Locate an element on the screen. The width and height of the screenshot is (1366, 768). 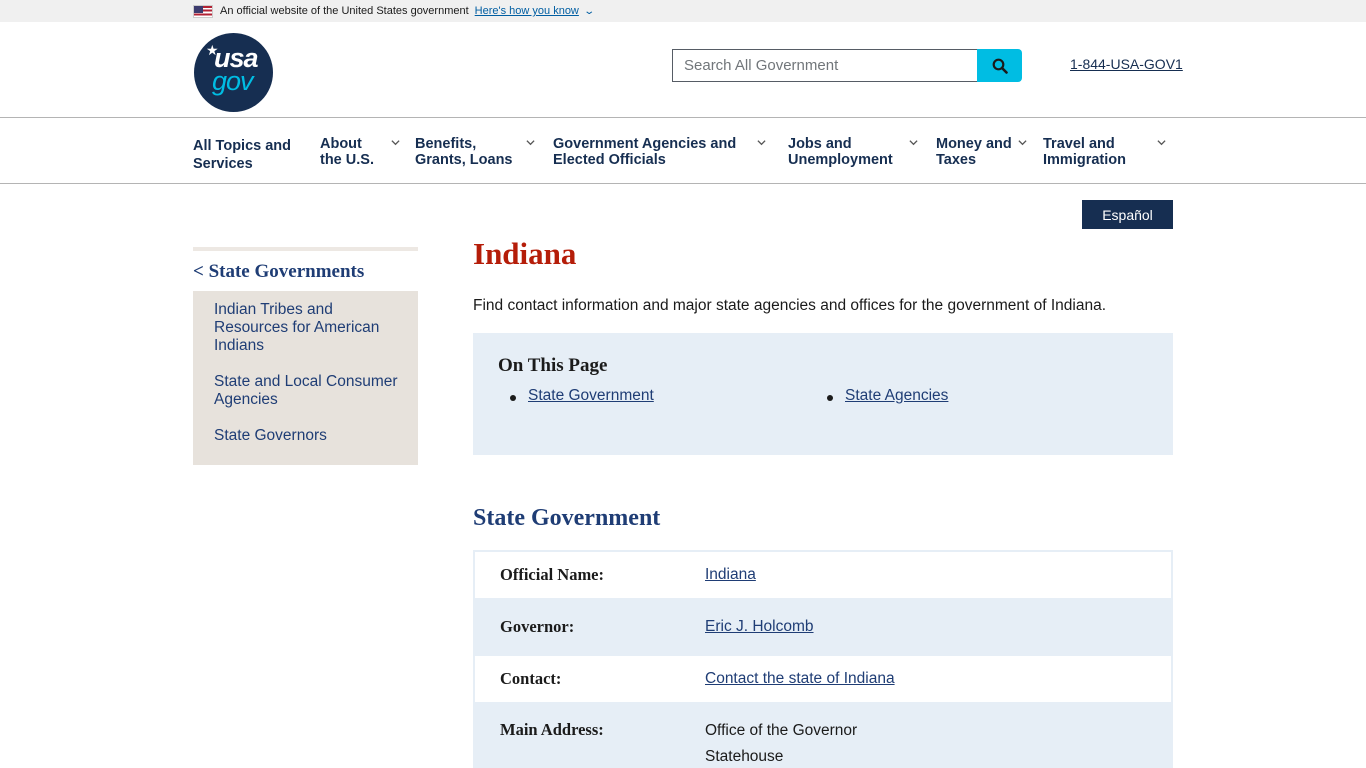
nav-label-line: Jobs and is located at coordinates (820, 144).